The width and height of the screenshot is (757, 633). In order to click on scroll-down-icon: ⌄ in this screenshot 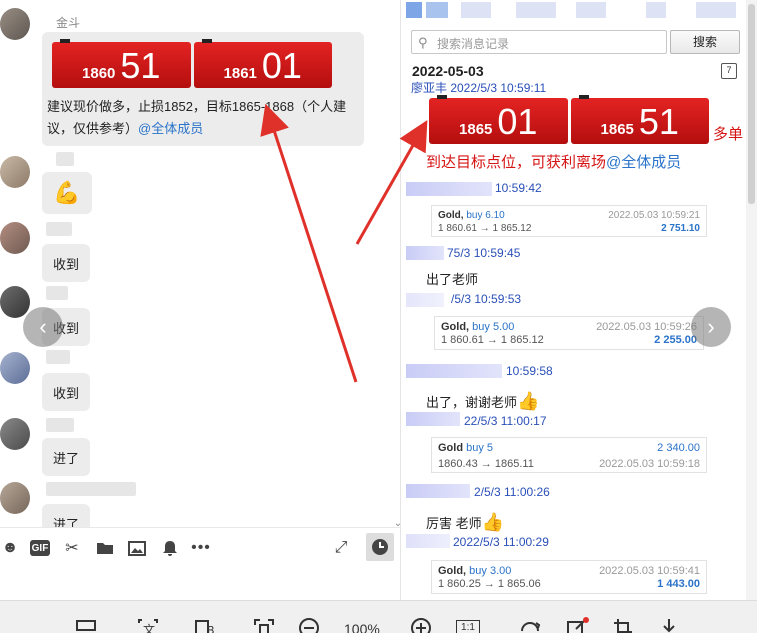, I will do `click(394, 520)`.